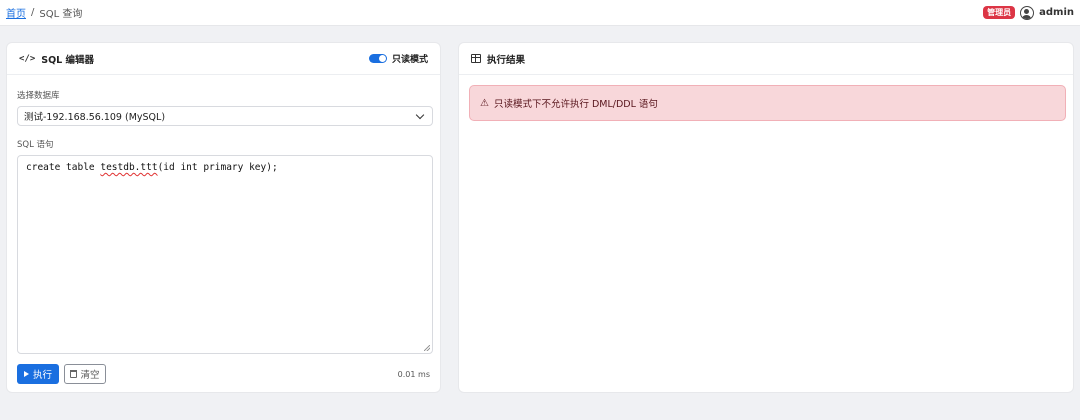  Describe the element at coordinates (26, 374) in the screenshot. I see `play-icon` at that location.